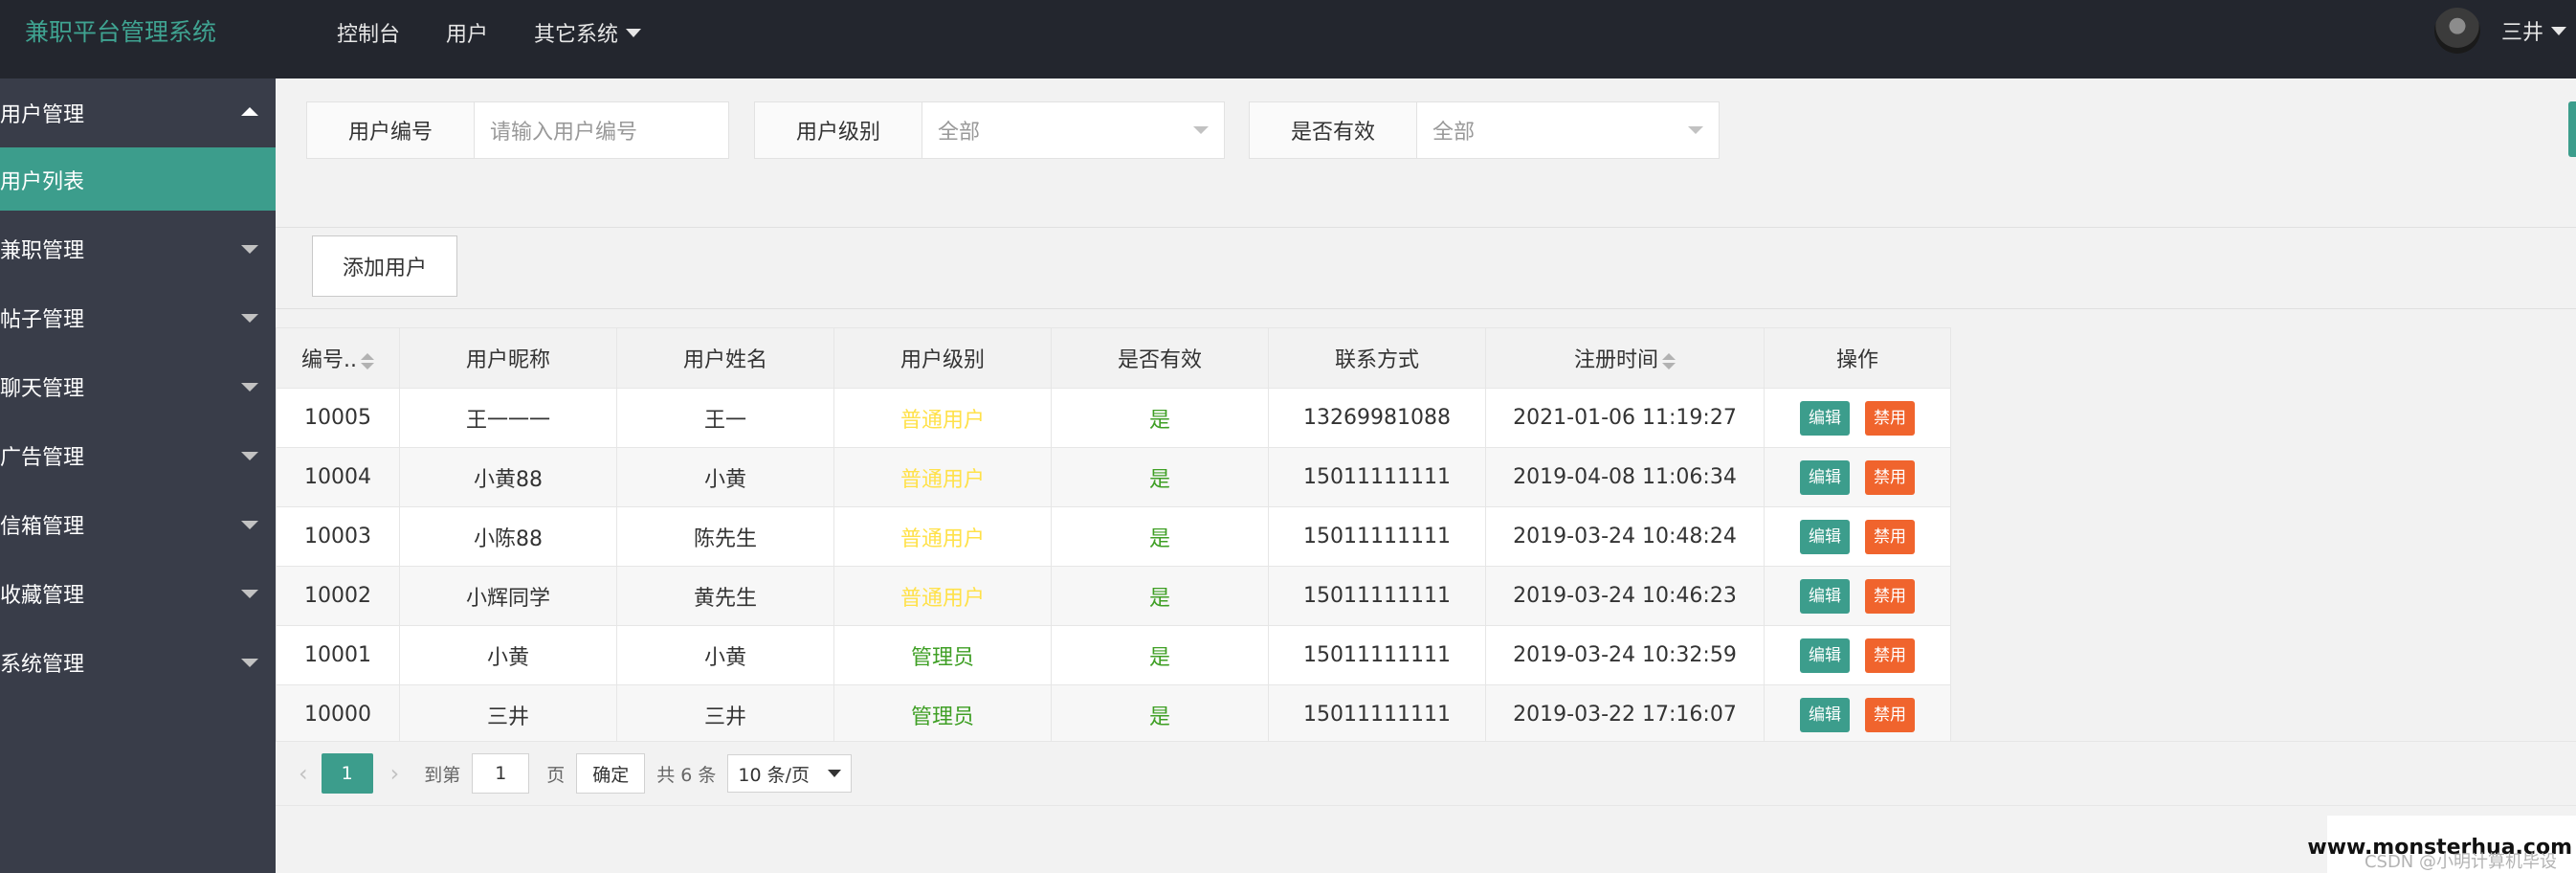  I want to click on col-id: 编号.., so click(338, 358).